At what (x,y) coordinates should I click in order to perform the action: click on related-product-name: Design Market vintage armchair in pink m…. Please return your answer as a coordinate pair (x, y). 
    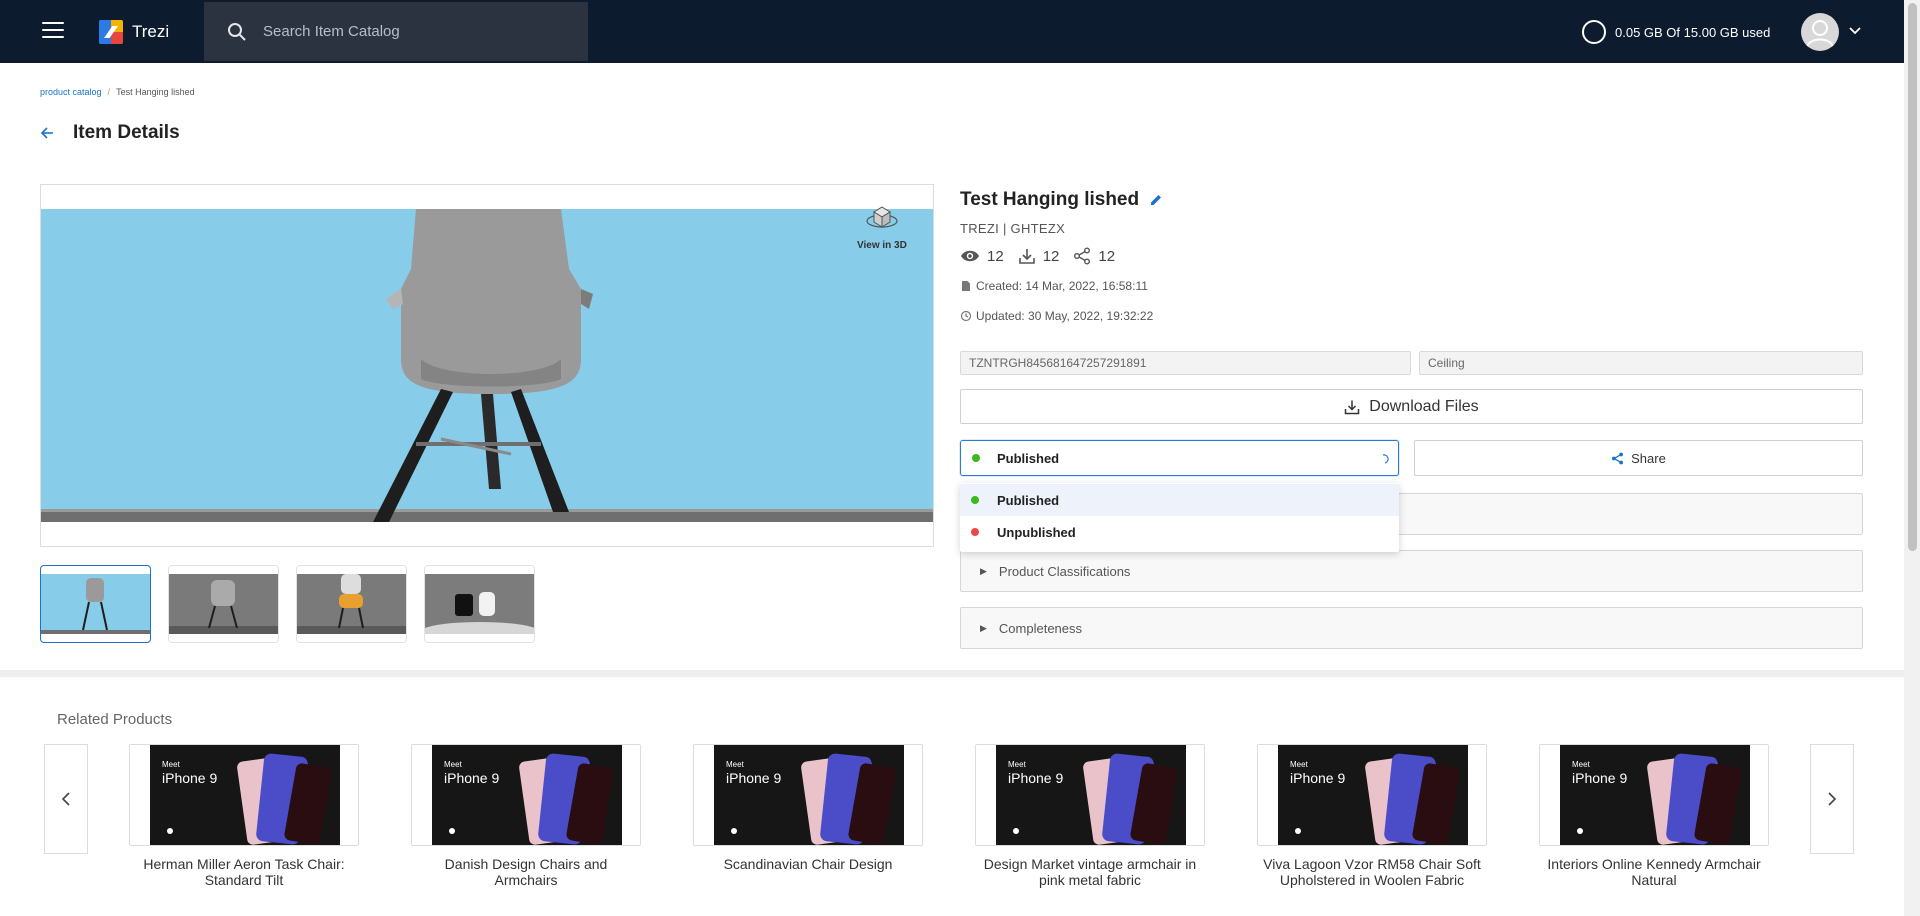
    Looking at the image, I should click on (1090, 872).